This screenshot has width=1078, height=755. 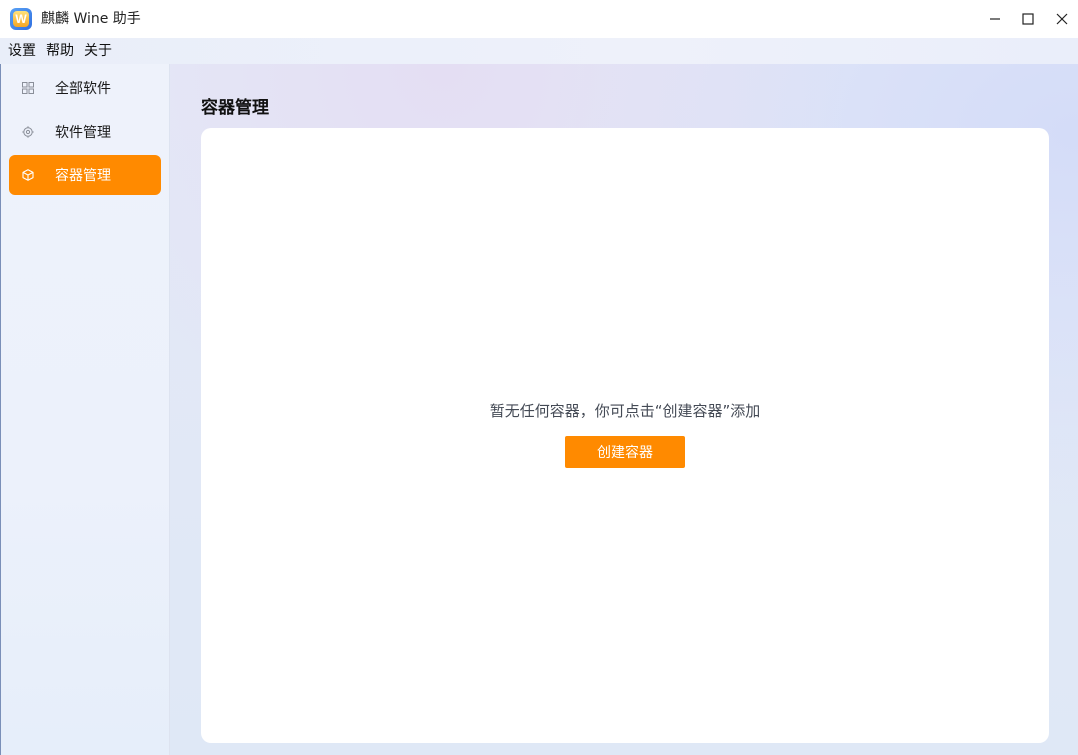 What do you see at coordinates (85, 409) in the screenshot?
I see `sidebar: 全部软件 软件管理 容器管理` at bounding box center [85, 409].